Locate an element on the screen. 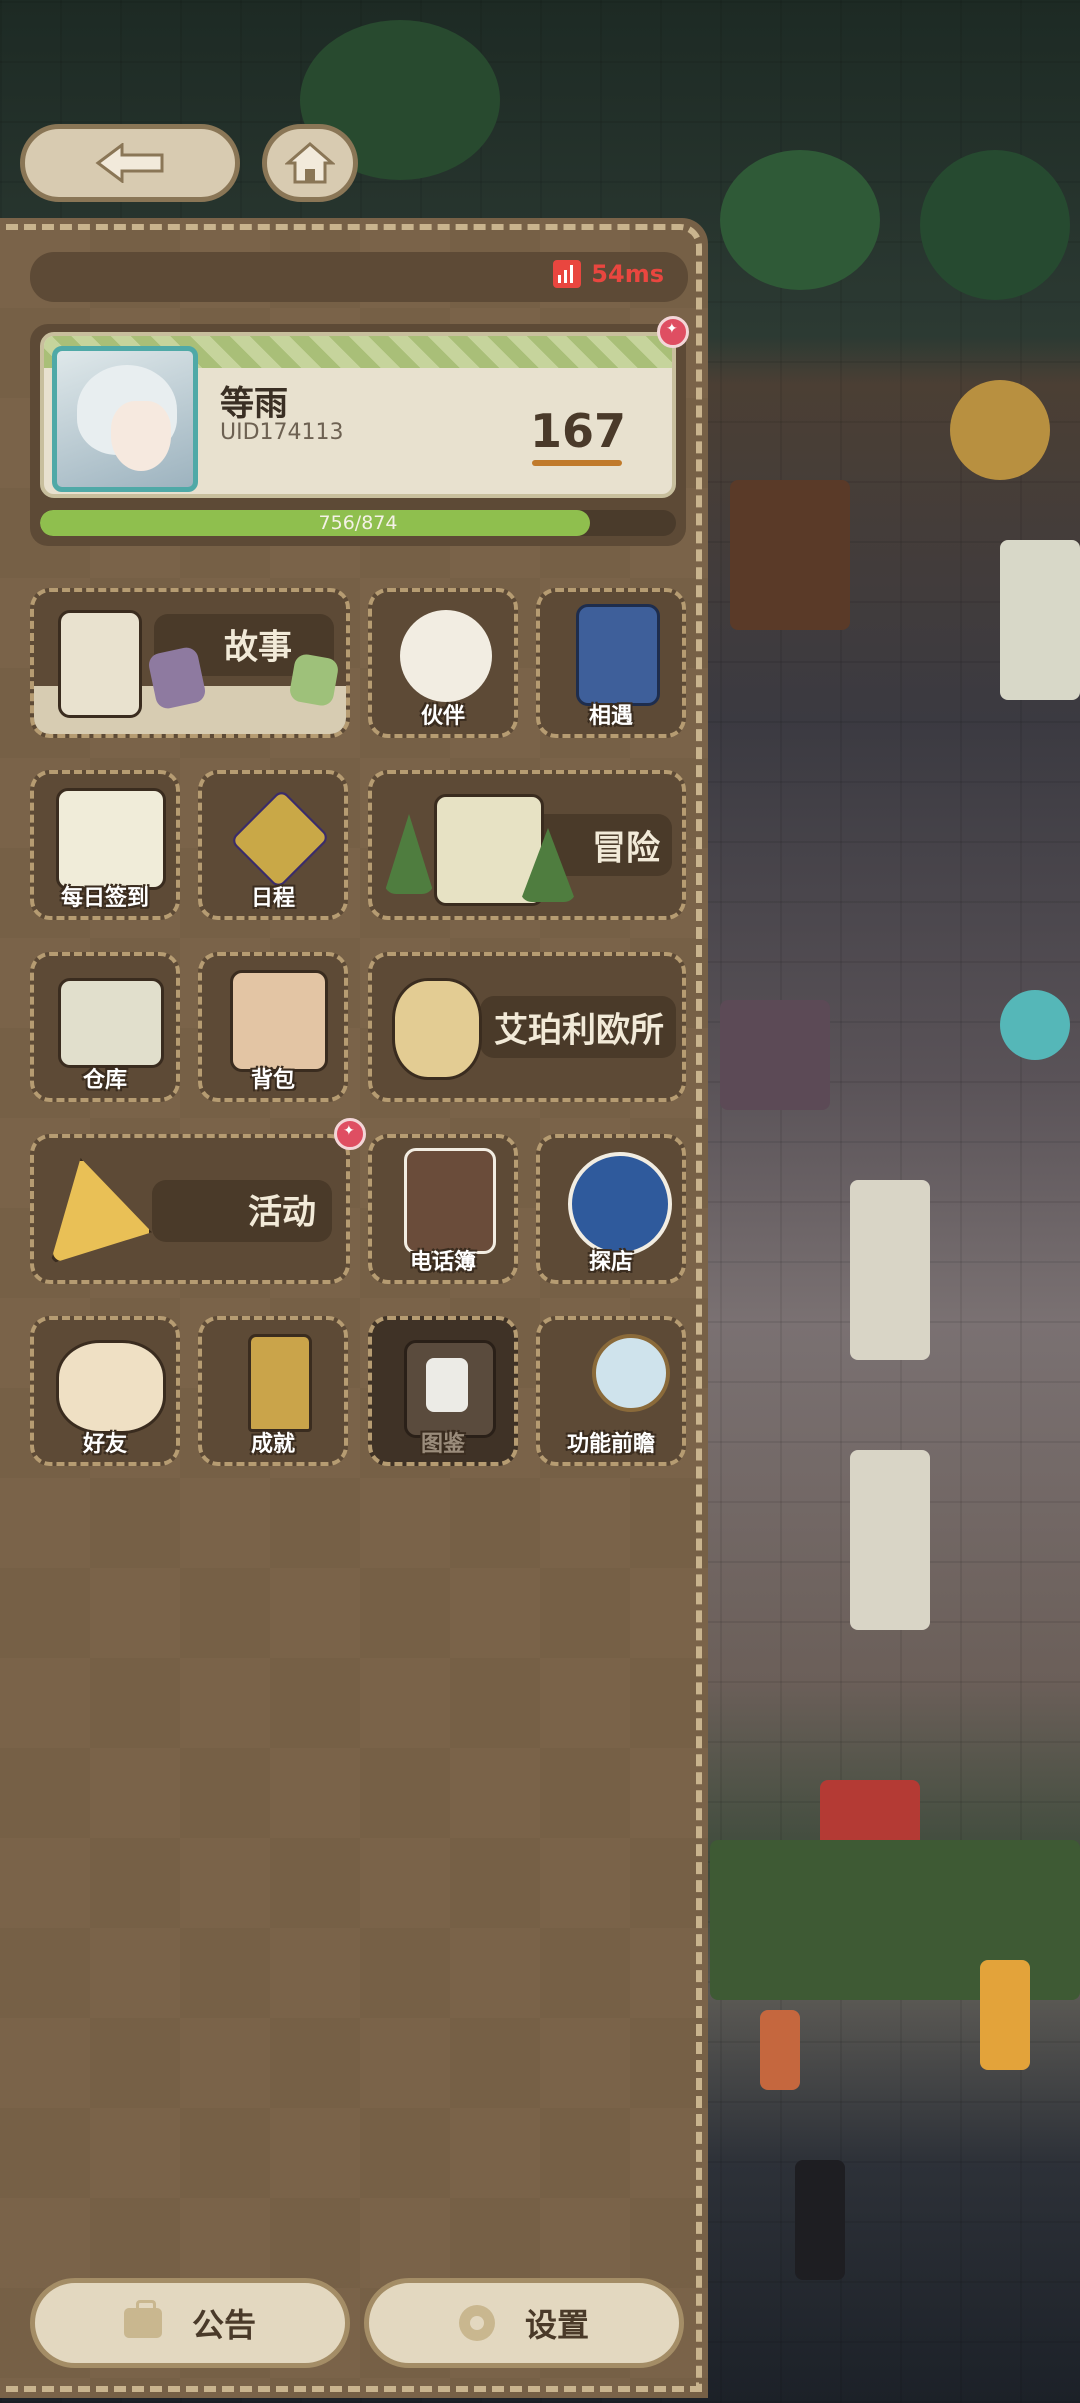 This screenshot has height=2403, width=1080. warehouse-label: 仓库 is located at coordinates (104, 1080).